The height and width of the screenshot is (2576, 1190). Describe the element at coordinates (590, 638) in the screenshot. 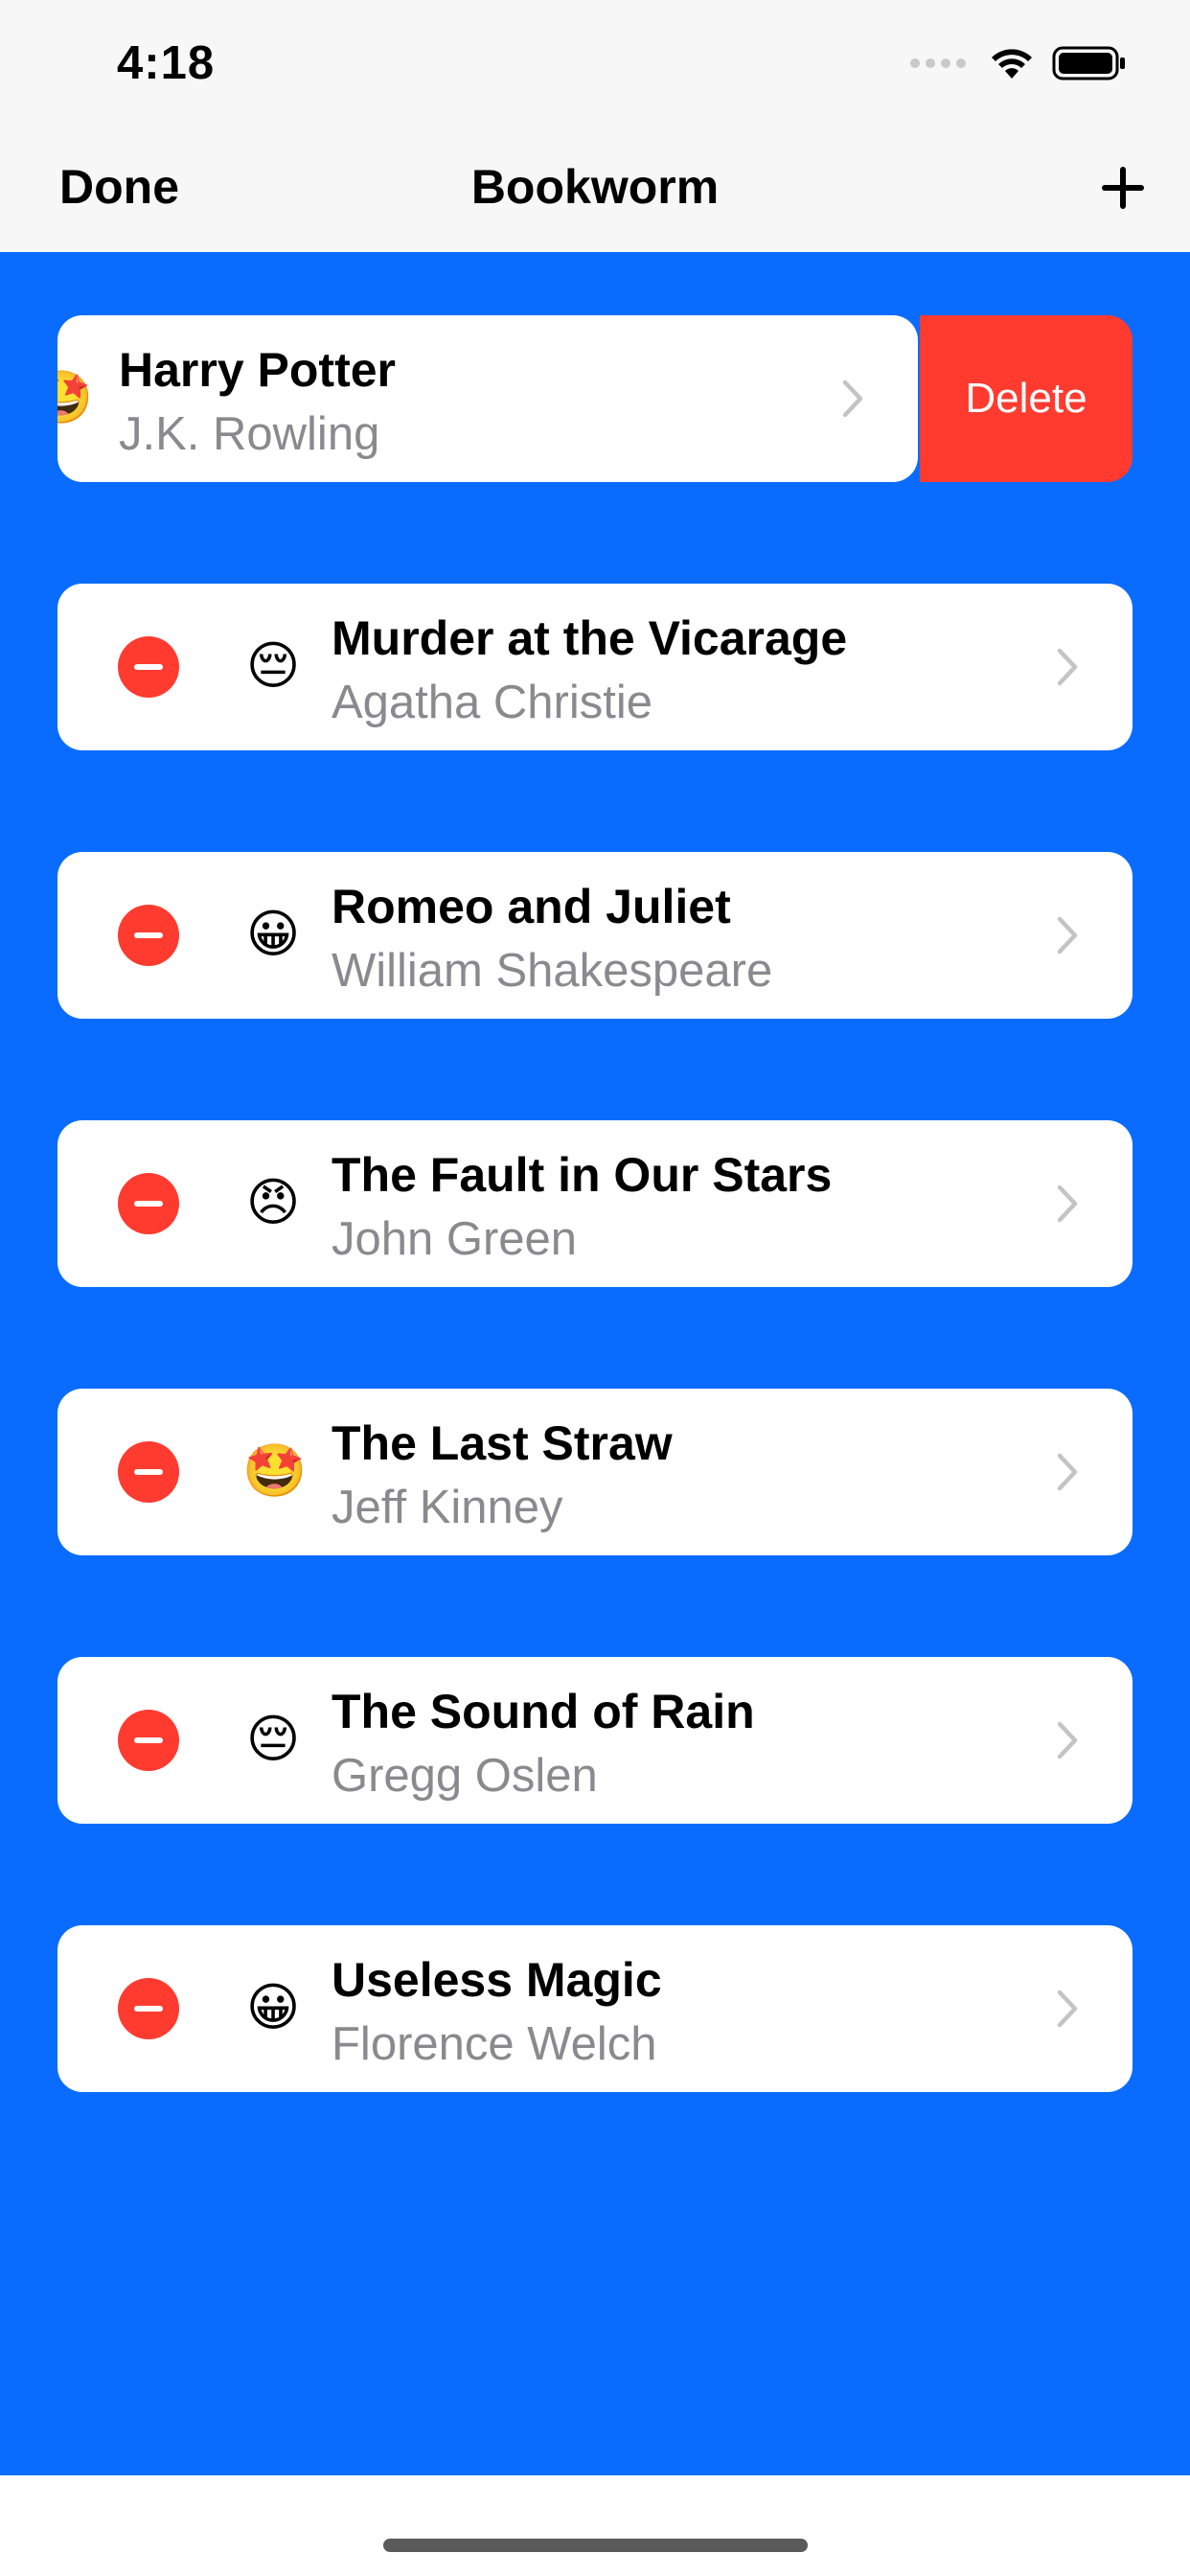

I see `book-title: Murder at the Vicarage` at that location.